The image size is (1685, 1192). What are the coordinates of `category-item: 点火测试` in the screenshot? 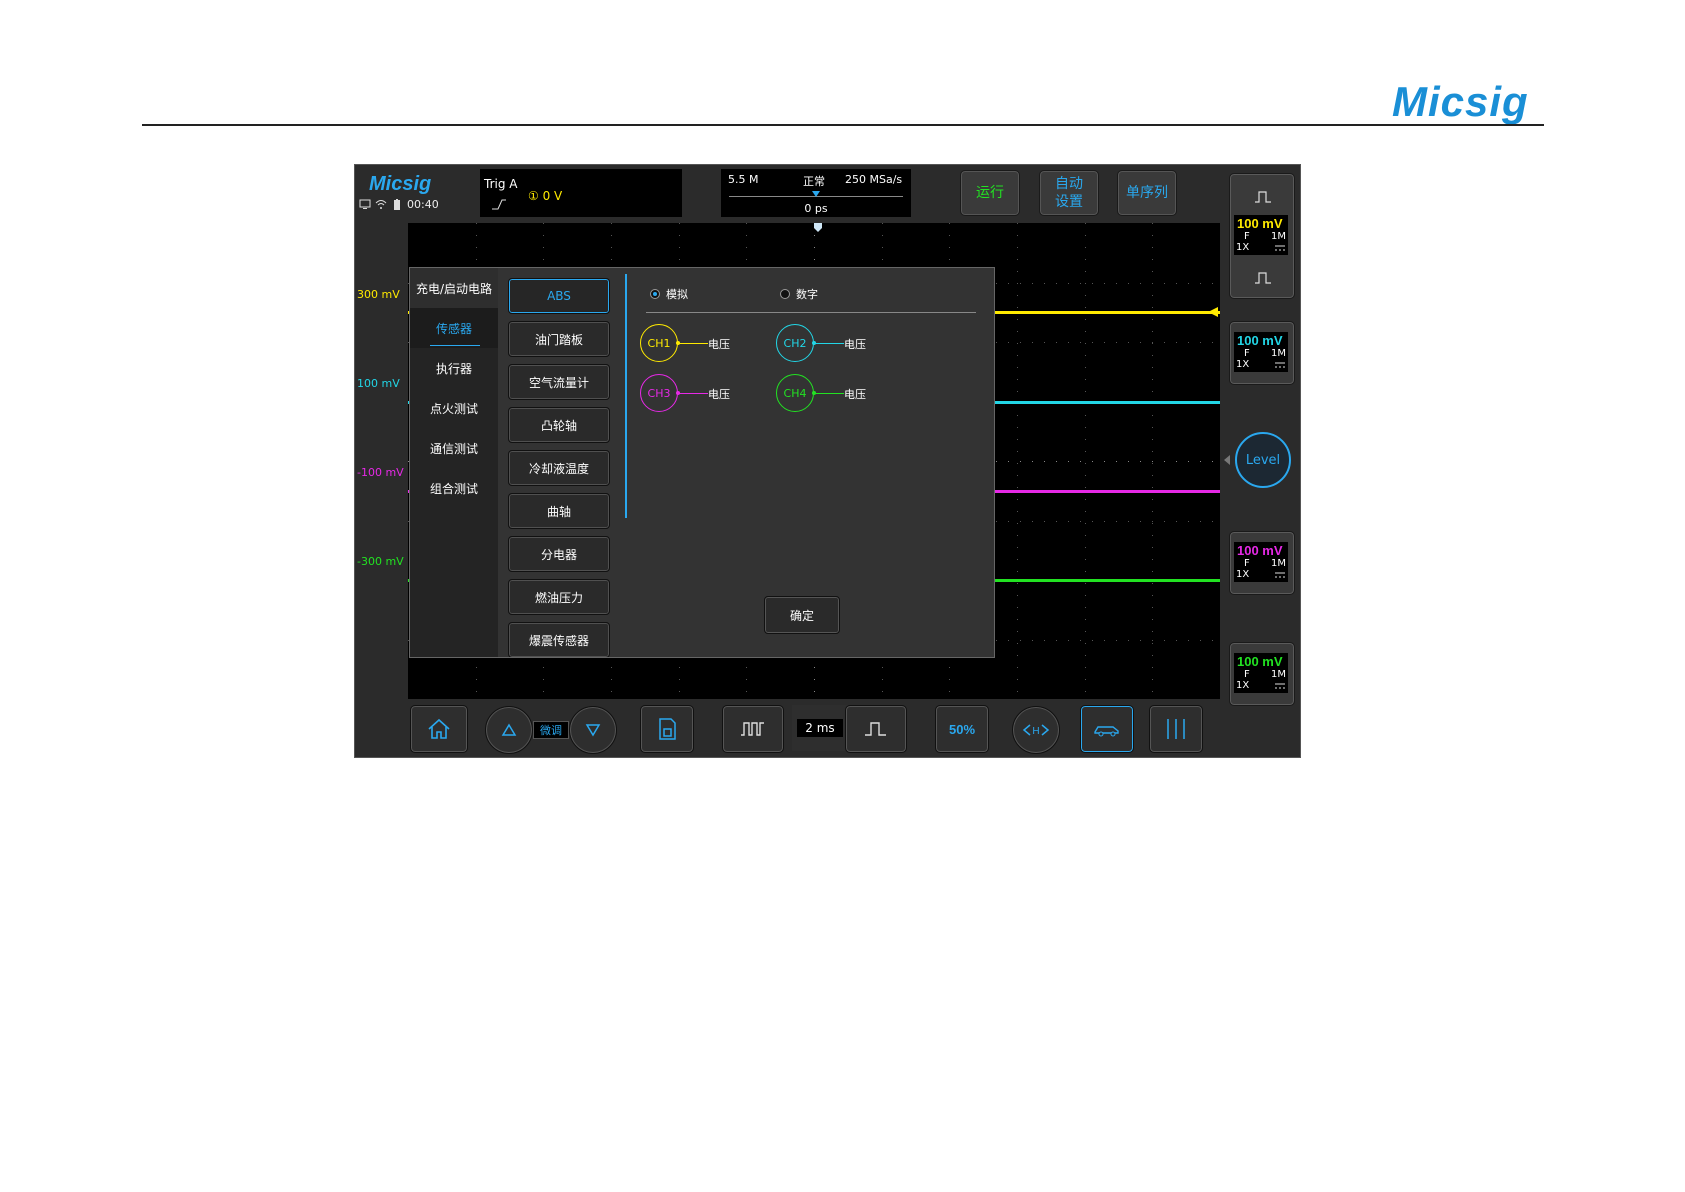 It's located at (454, 408).